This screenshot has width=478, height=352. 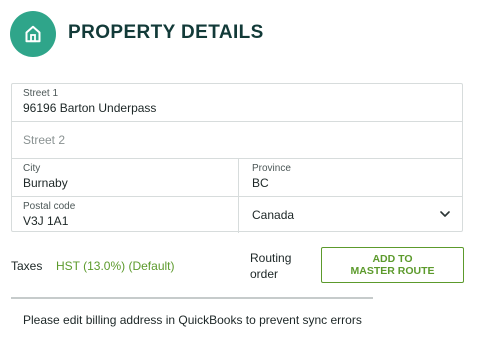 I want to click on province-field: Province BC, so click(x=351, y=177).